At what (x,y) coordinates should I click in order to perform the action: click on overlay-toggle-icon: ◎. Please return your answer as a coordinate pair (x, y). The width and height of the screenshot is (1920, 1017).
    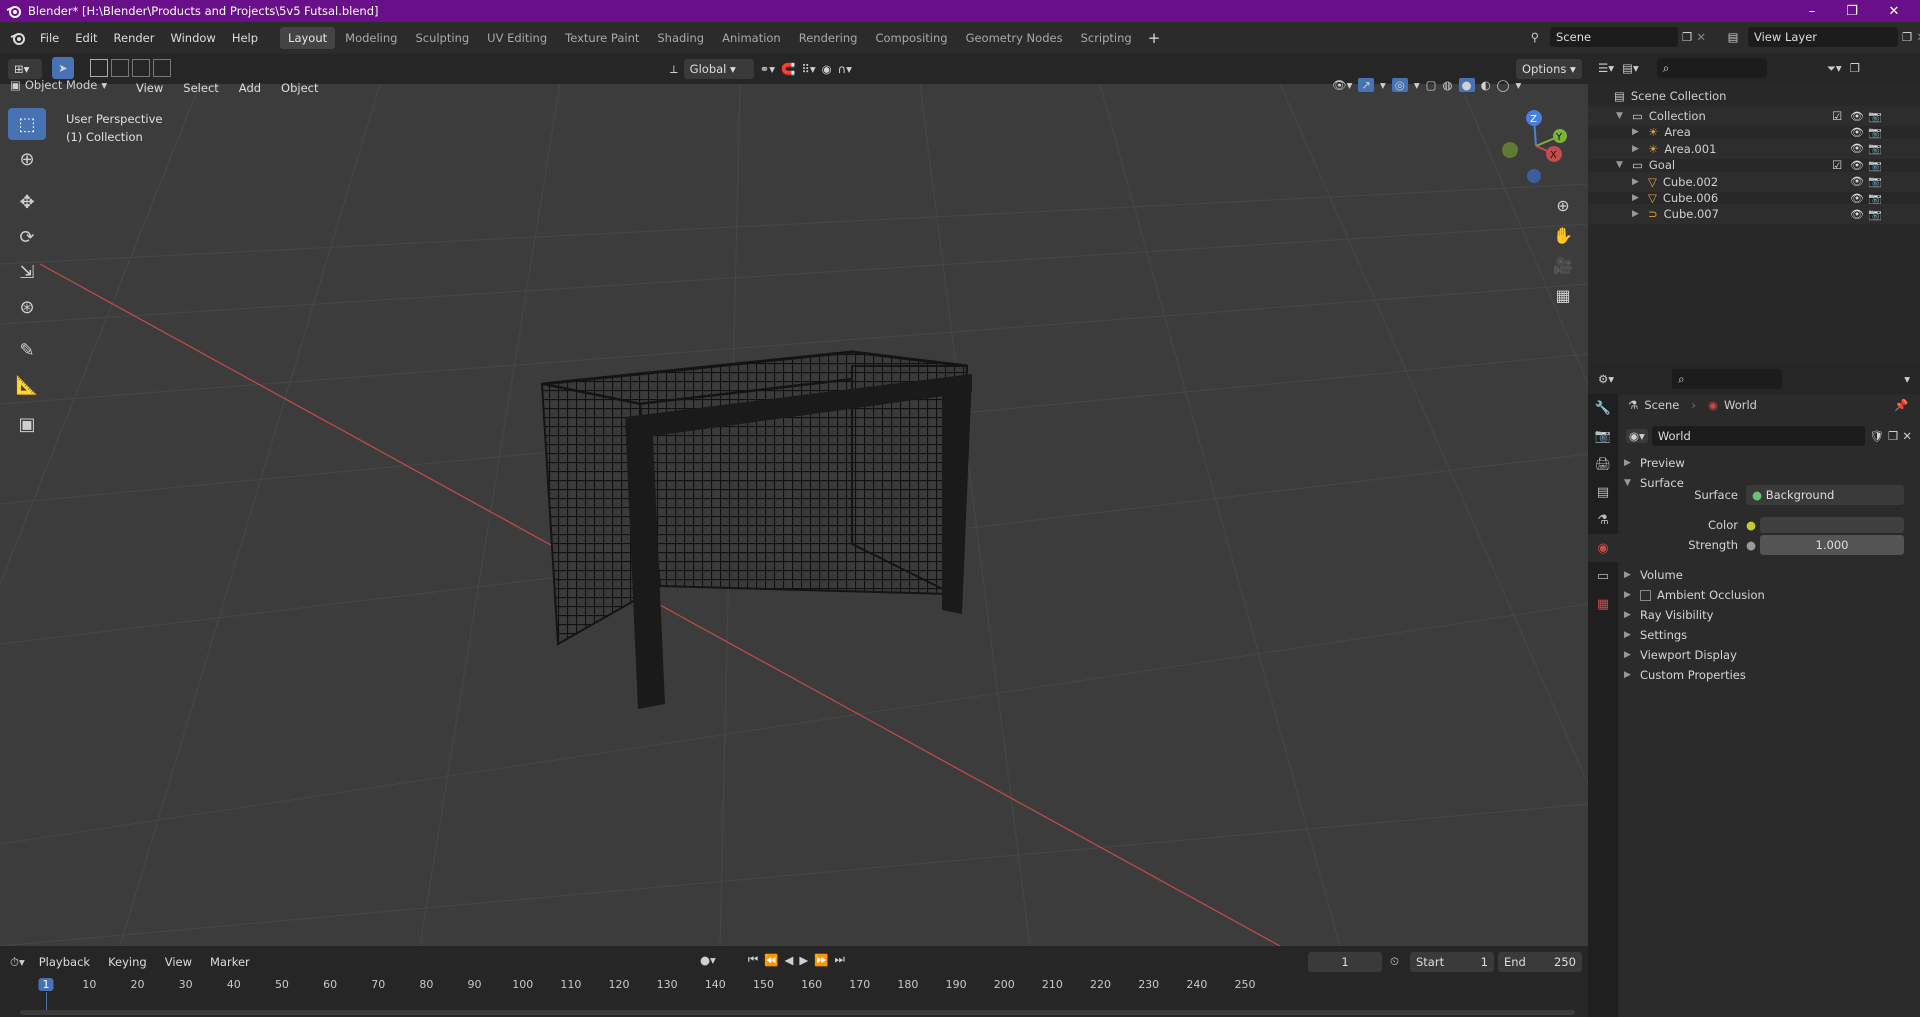
    Looking at the image, I should click on (1399, 85).